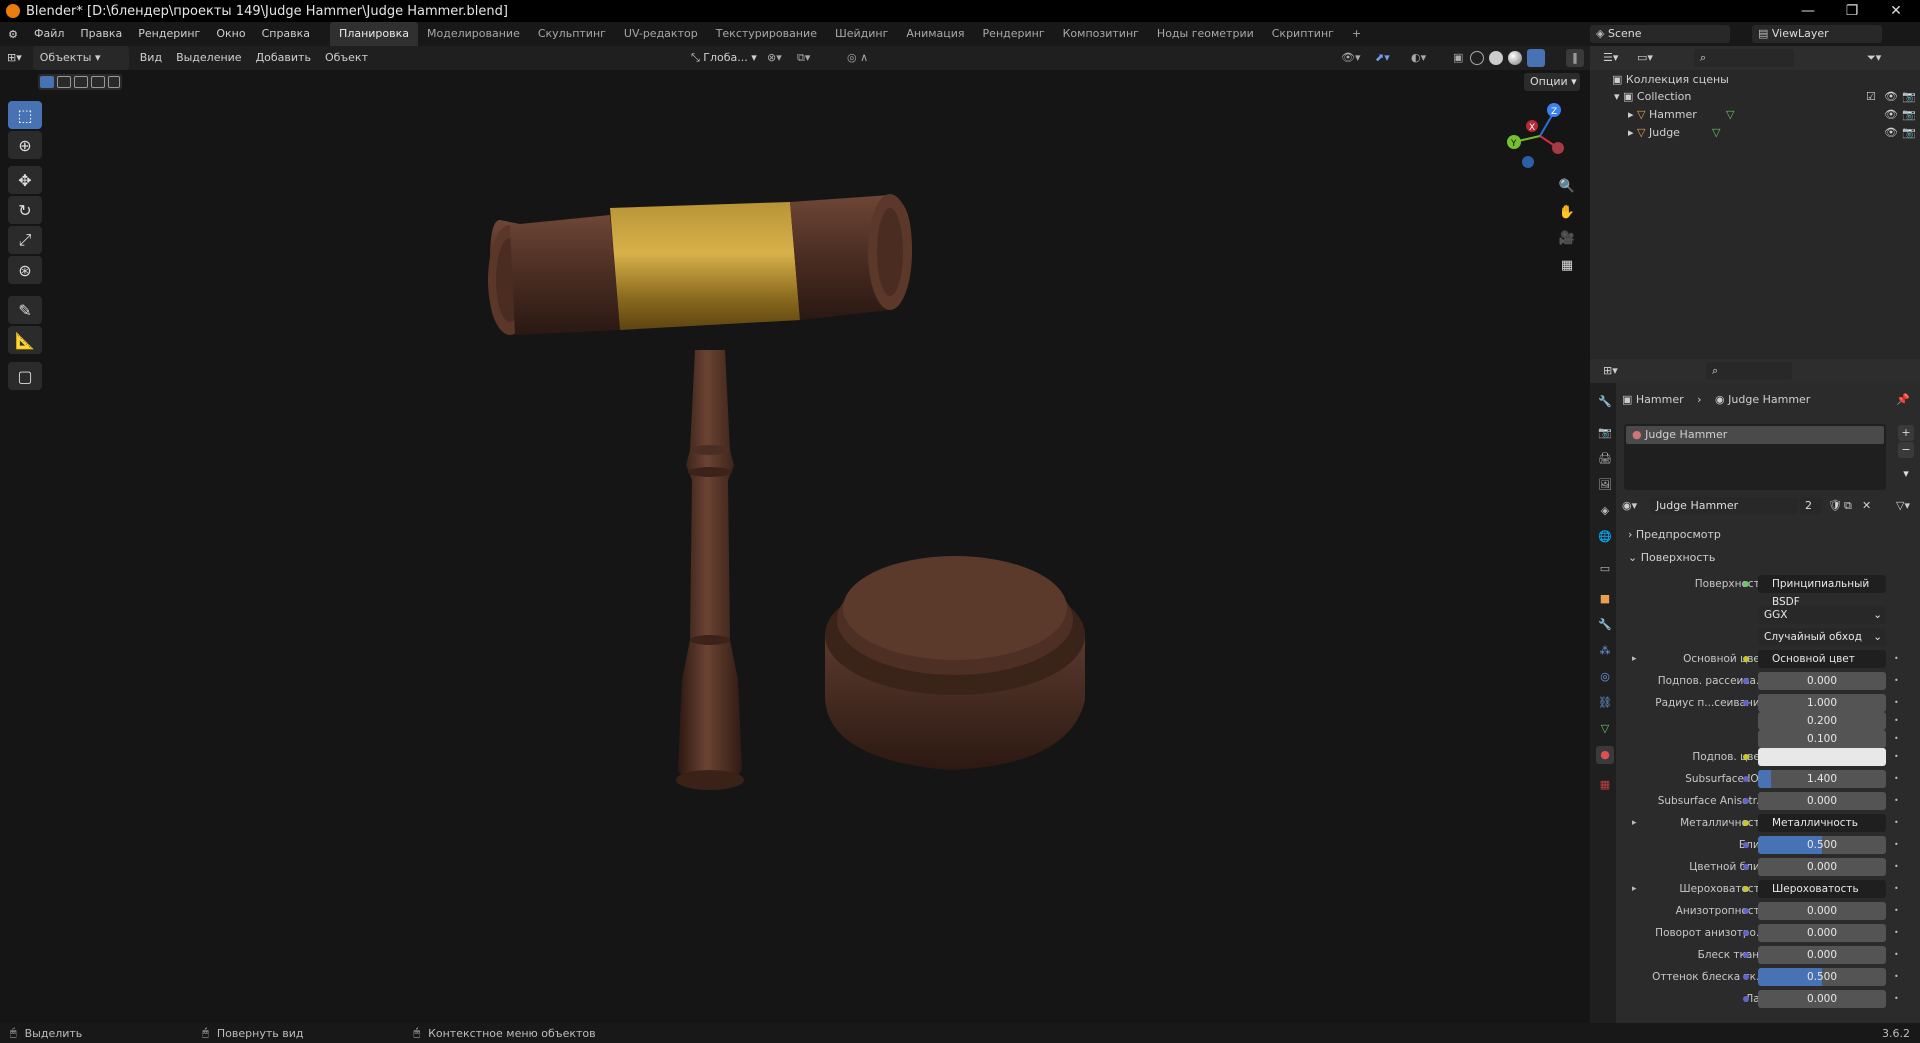 This screenshot has width=1920, height=1043. Describe the element at coordinates (1906, 474) in the screenshot. I see `slot-specials-icon: ▾` at that location.